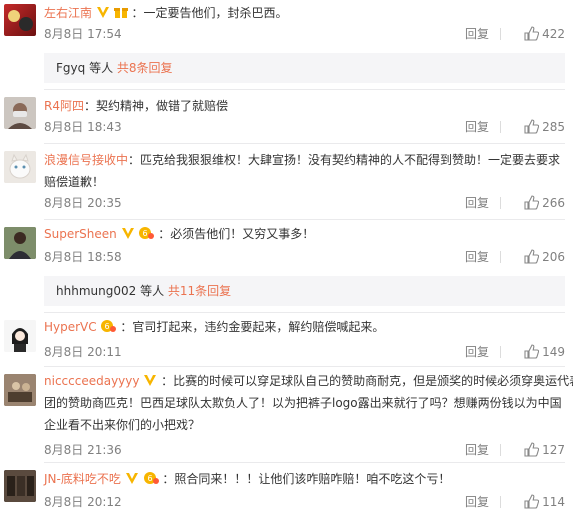 Image resolution: width=573 pixels, height=513 pixels. Describe the element at coordinates (304, 425) in the screenshot. I see `comment-text-line: 企业看不出来你们的小把戏？` at that location.